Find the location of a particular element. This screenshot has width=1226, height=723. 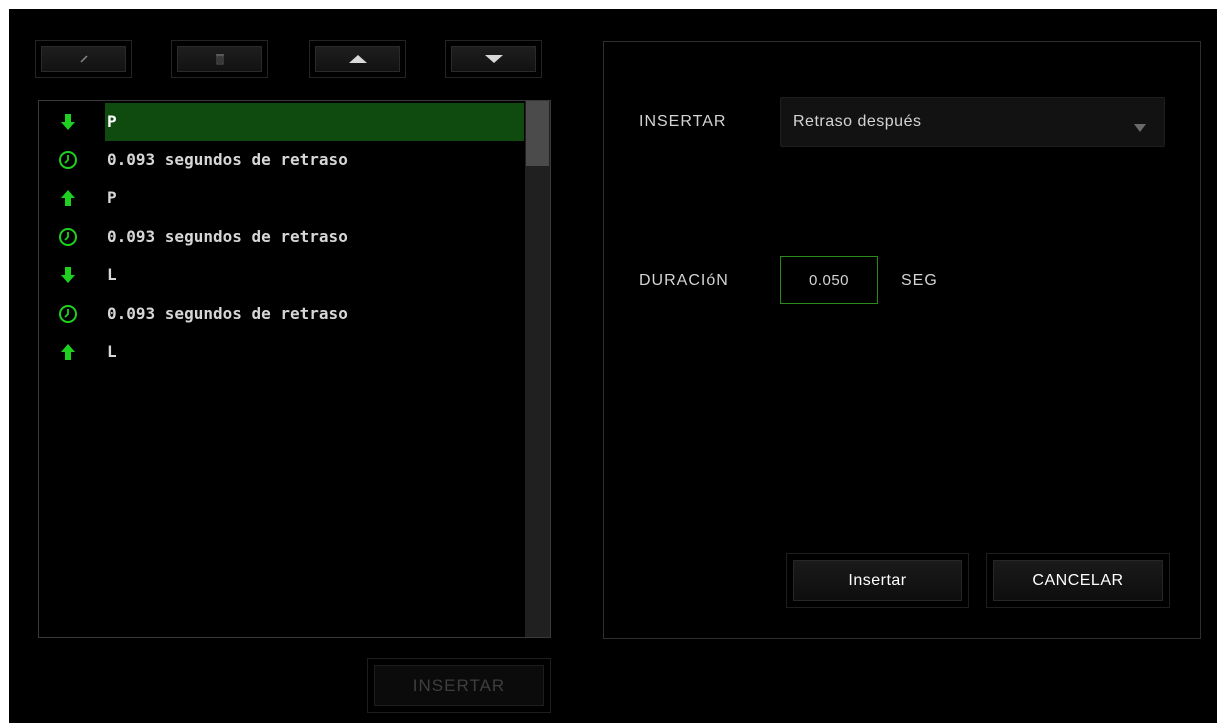

move-down-button is located at coordinates (493, 59).